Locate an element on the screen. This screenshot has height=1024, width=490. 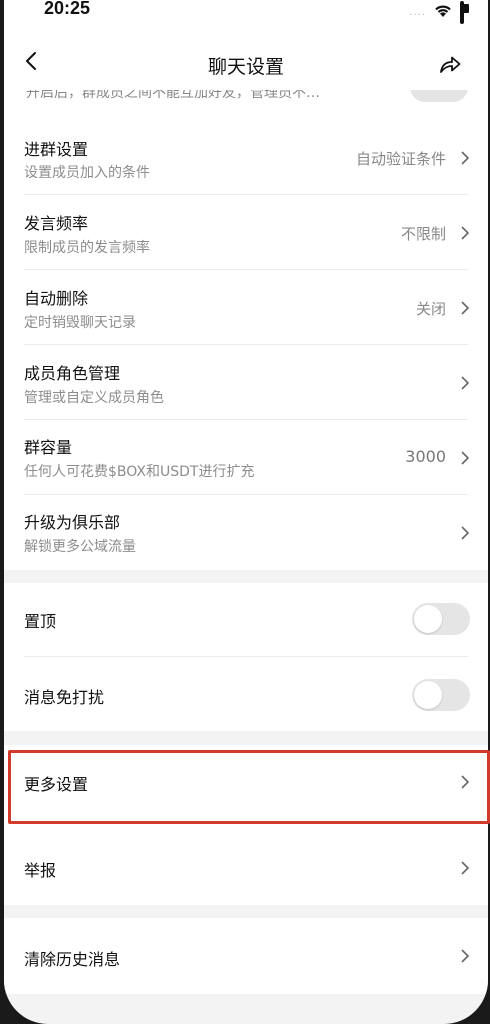
share-icon is located at coordinates (450, 64).